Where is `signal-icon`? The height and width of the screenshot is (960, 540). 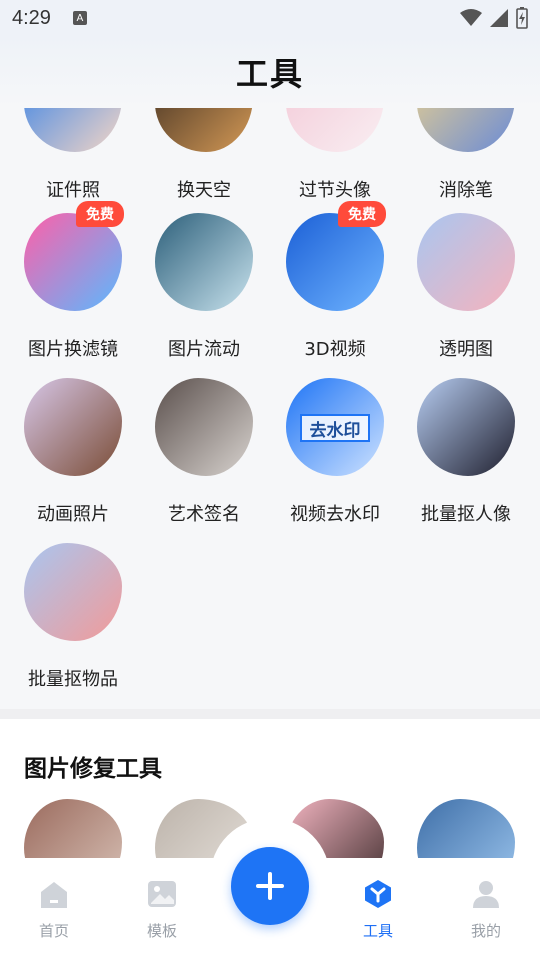
signal-icon is located at coordinates (499, 18).